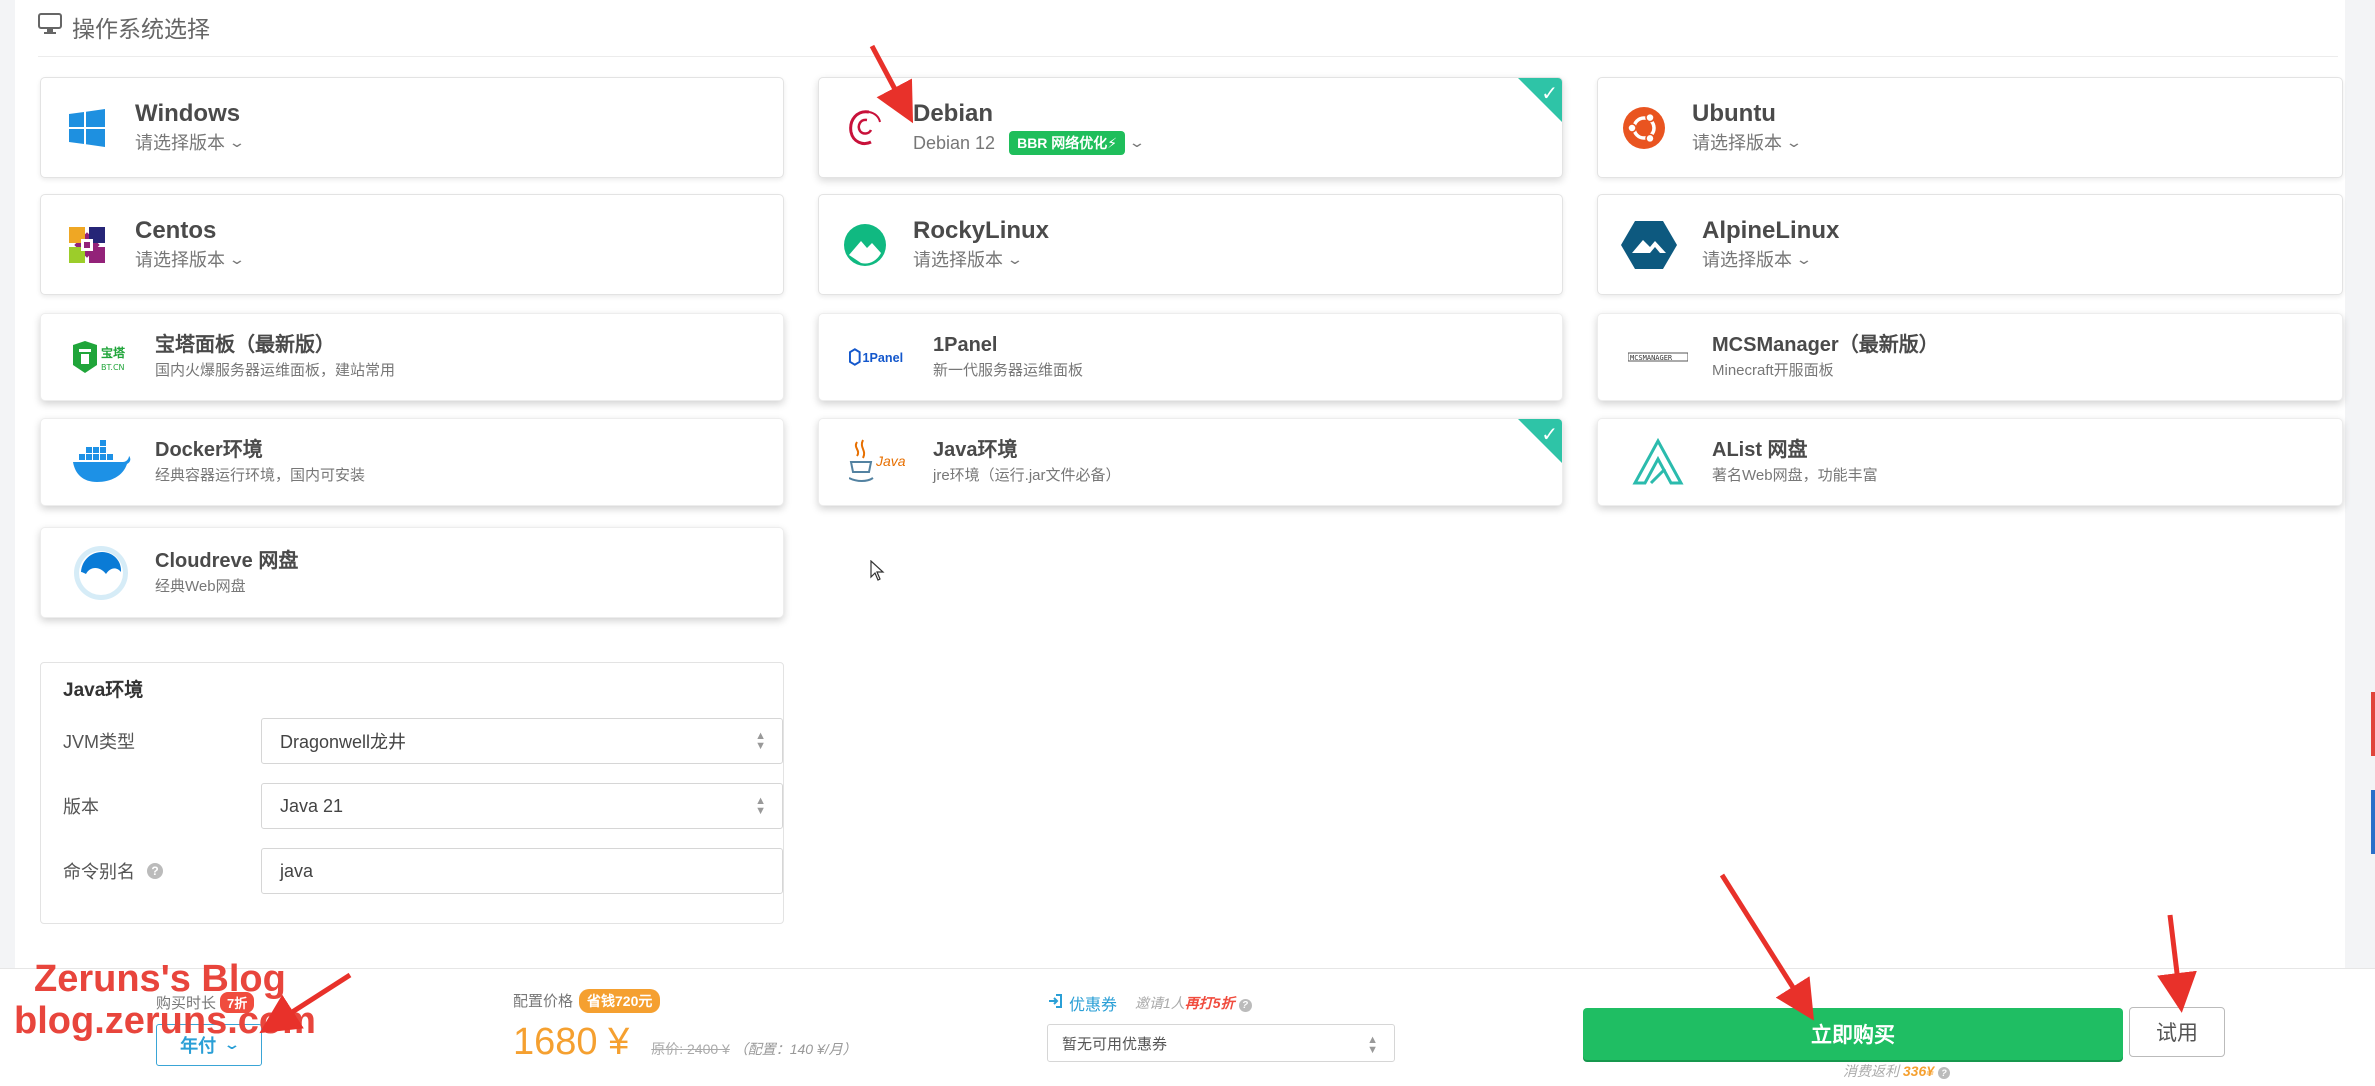 Image resolution: width=2375 pixels, height=1086 pixels. I want to click on invite-prefix: 邀请1人, so click(1160, 1003).